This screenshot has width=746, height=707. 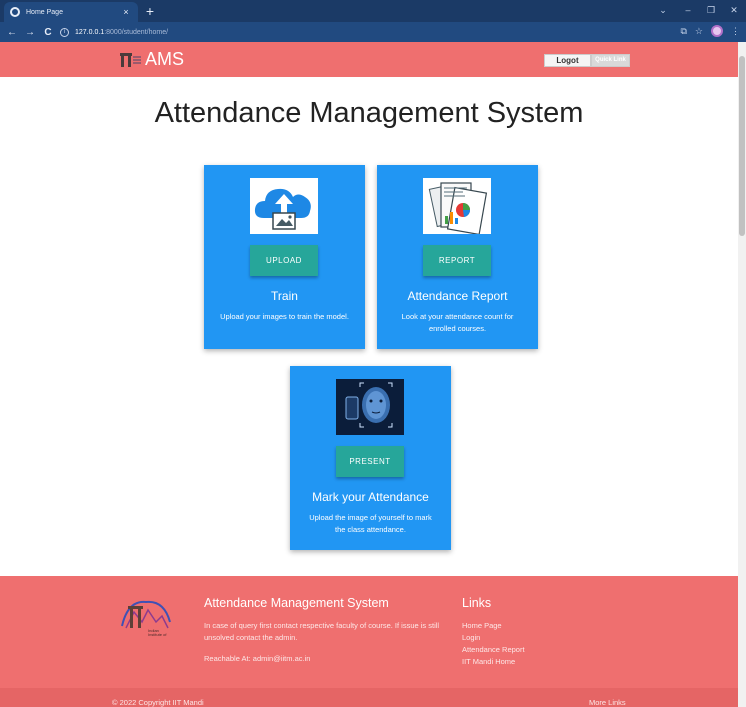 I want to click on face-recognition-icon, so click(x=370, y=407).